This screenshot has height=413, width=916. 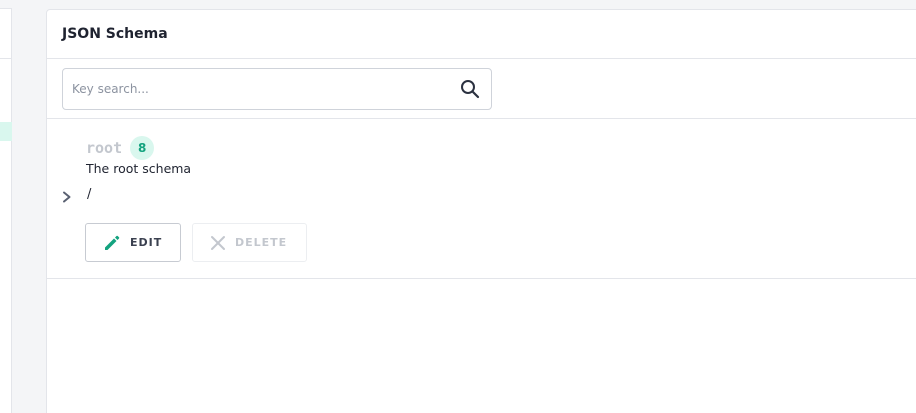 What do you see at coordinates (146, 242) in the screenshot?
I see `edit-button-label: EDIT` at bounding box center [146, 242].